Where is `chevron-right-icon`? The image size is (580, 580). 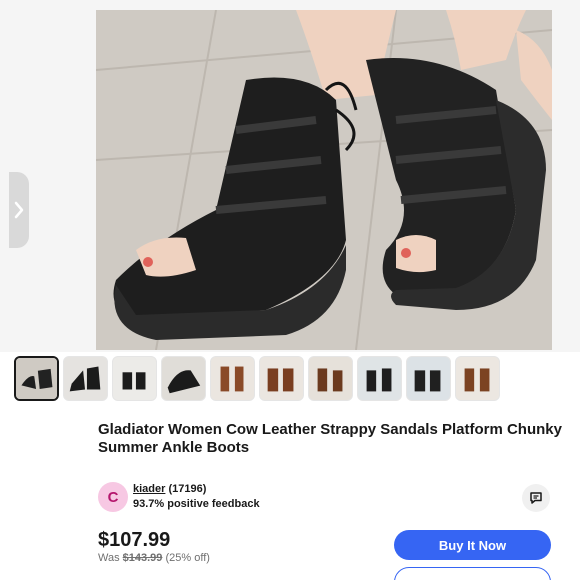 chevron-right-icon is located at coordinates (19, 210).